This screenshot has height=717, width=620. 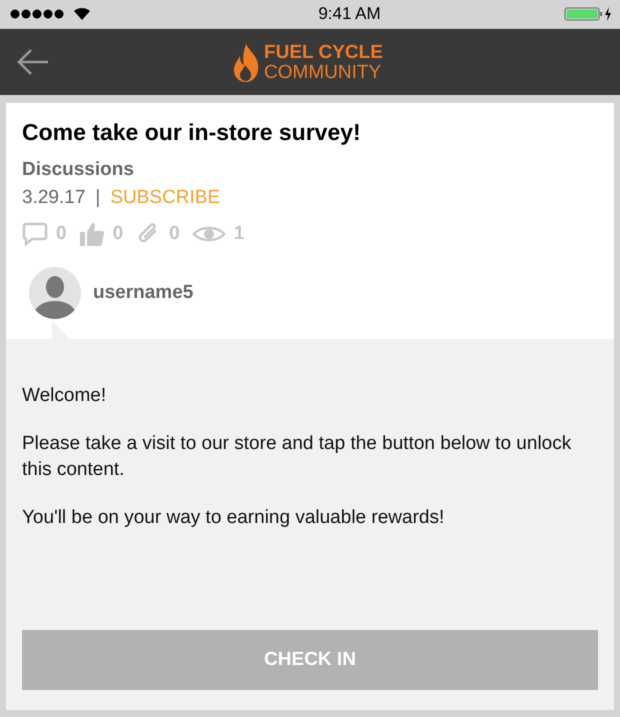 I want to click on body-text: Please take a visit to our store and tap the button below to unlock this content., so click(x=297, y=457).